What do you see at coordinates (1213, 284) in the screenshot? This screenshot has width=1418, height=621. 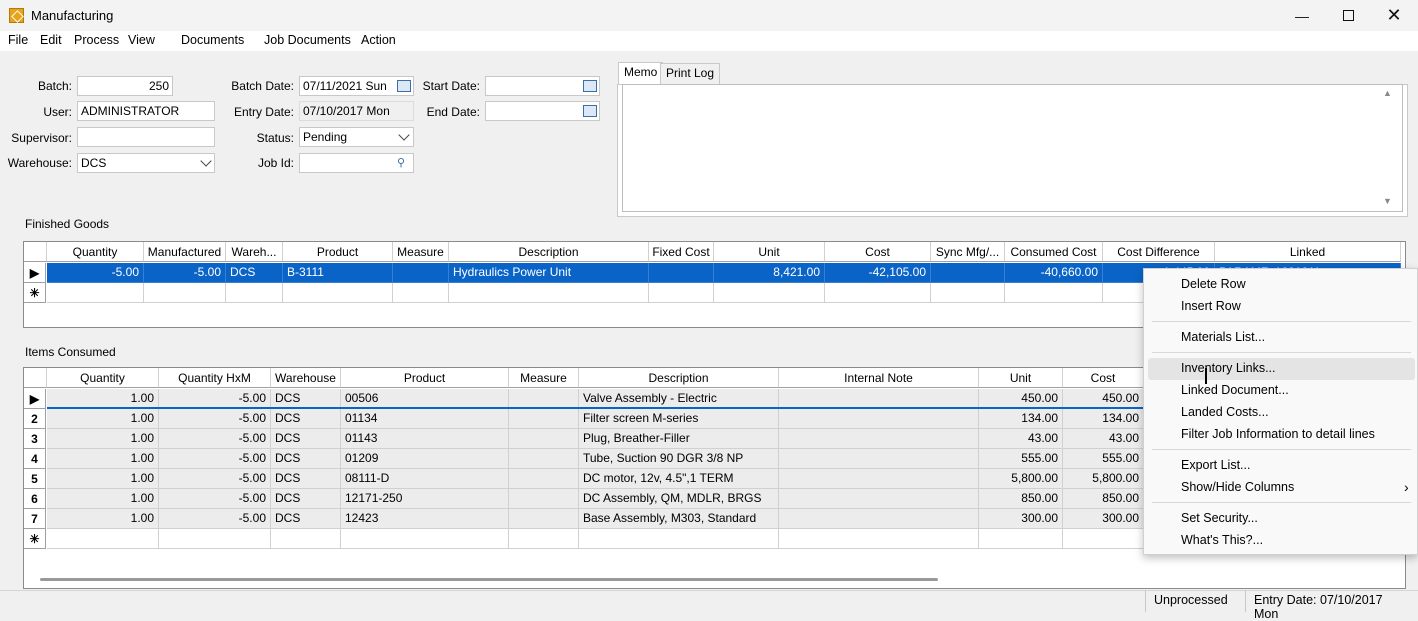 I see `menu-item-delete-row: Delete Row` at bounding box center [1213, 284].